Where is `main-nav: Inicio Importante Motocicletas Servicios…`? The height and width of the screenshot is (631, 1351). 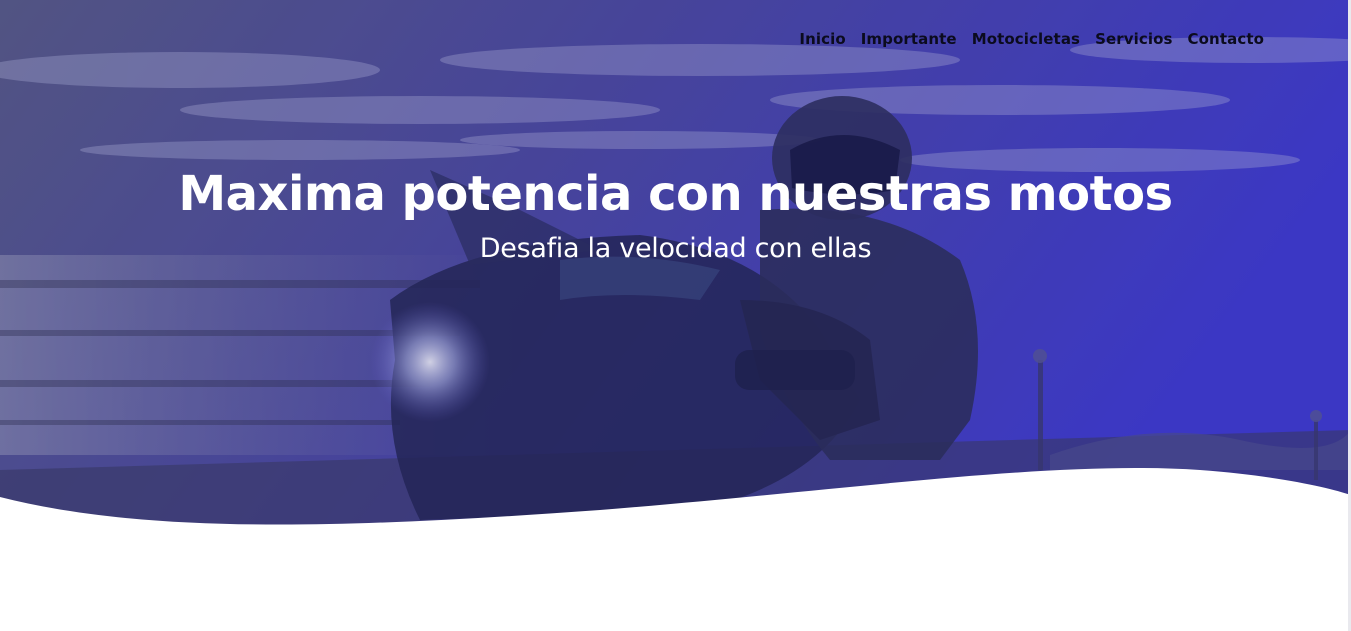
main-nav: Inicio Importante Motocicletas Servicios… is located at coordinates (1031, 39).